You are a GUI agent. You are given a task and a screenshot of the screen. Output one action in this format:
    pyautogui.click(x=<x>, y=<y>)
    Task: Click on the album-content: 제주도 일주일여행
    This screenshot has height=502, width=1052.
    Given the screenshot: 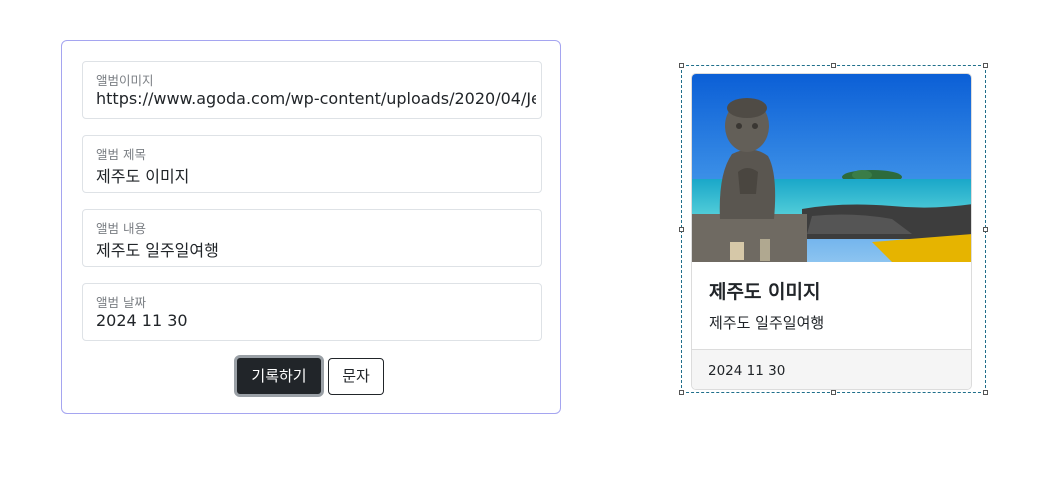 What is the action you would take?
    pyautogui.click(x=767, y=323)
    